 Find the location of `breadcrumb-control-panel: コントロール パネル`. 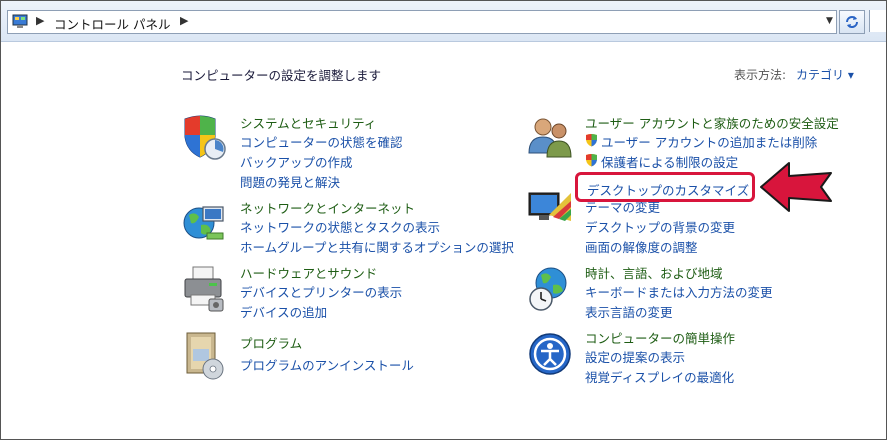

breadcrumb-control-panel: コントロール パネル is located at coordinates (112, 23).